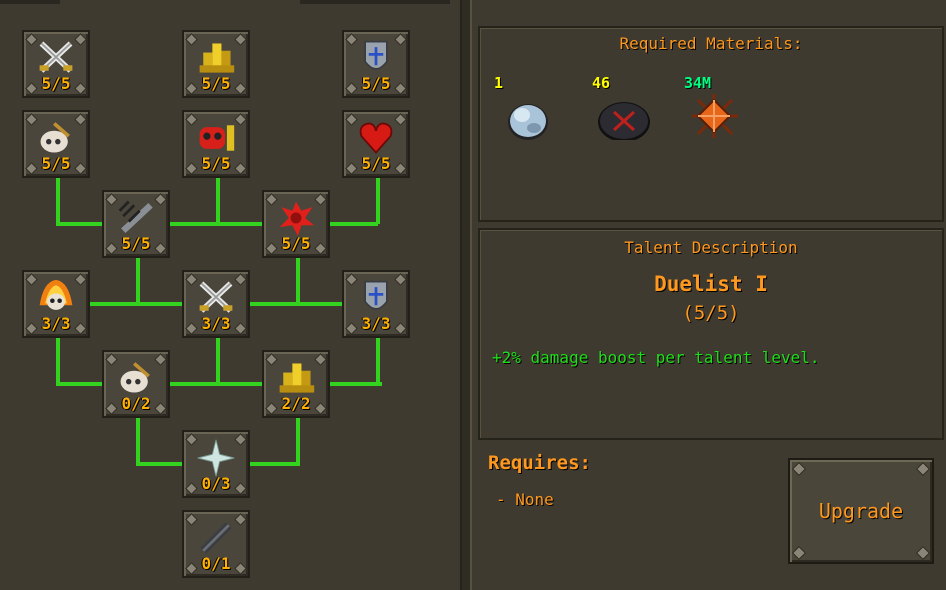 This screenshot has width=946, height=590. Describe the element at coordinates (136, 403) in the screenshot. I see `talent-level-label: 0/2` at that location.